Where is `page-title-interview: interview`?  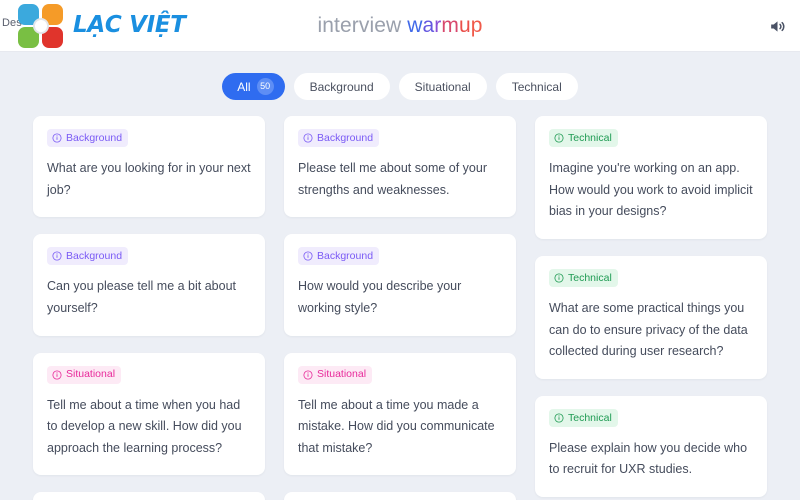
page-title-interview: interview is located at coordinates (362, 25).